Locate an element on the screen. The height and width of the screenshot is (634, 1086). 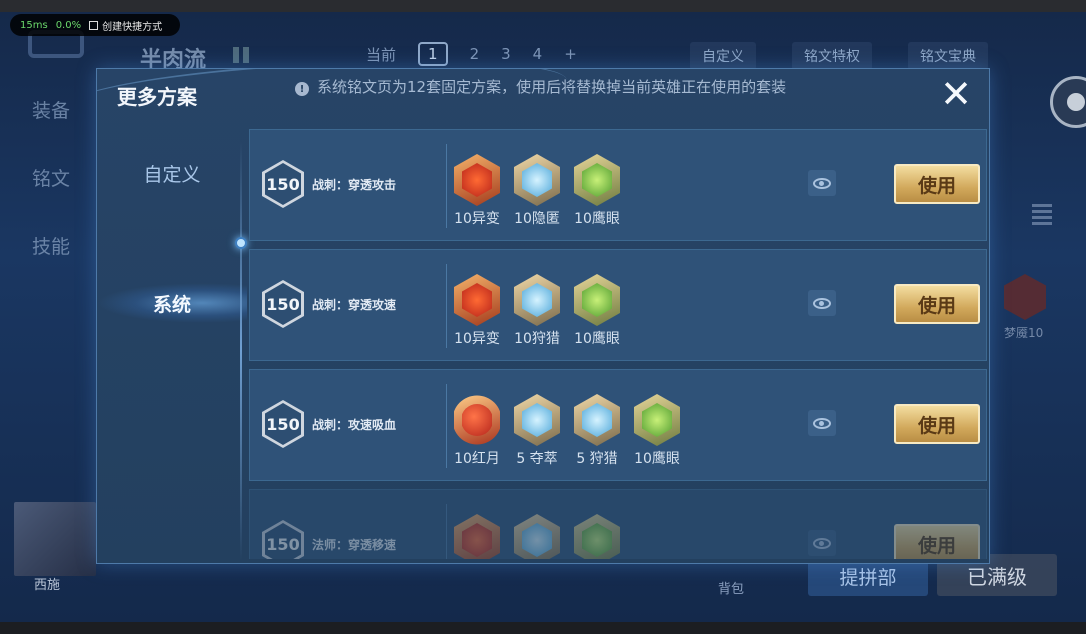
custom-button: 自定义 is located at coordinates (723, 56).